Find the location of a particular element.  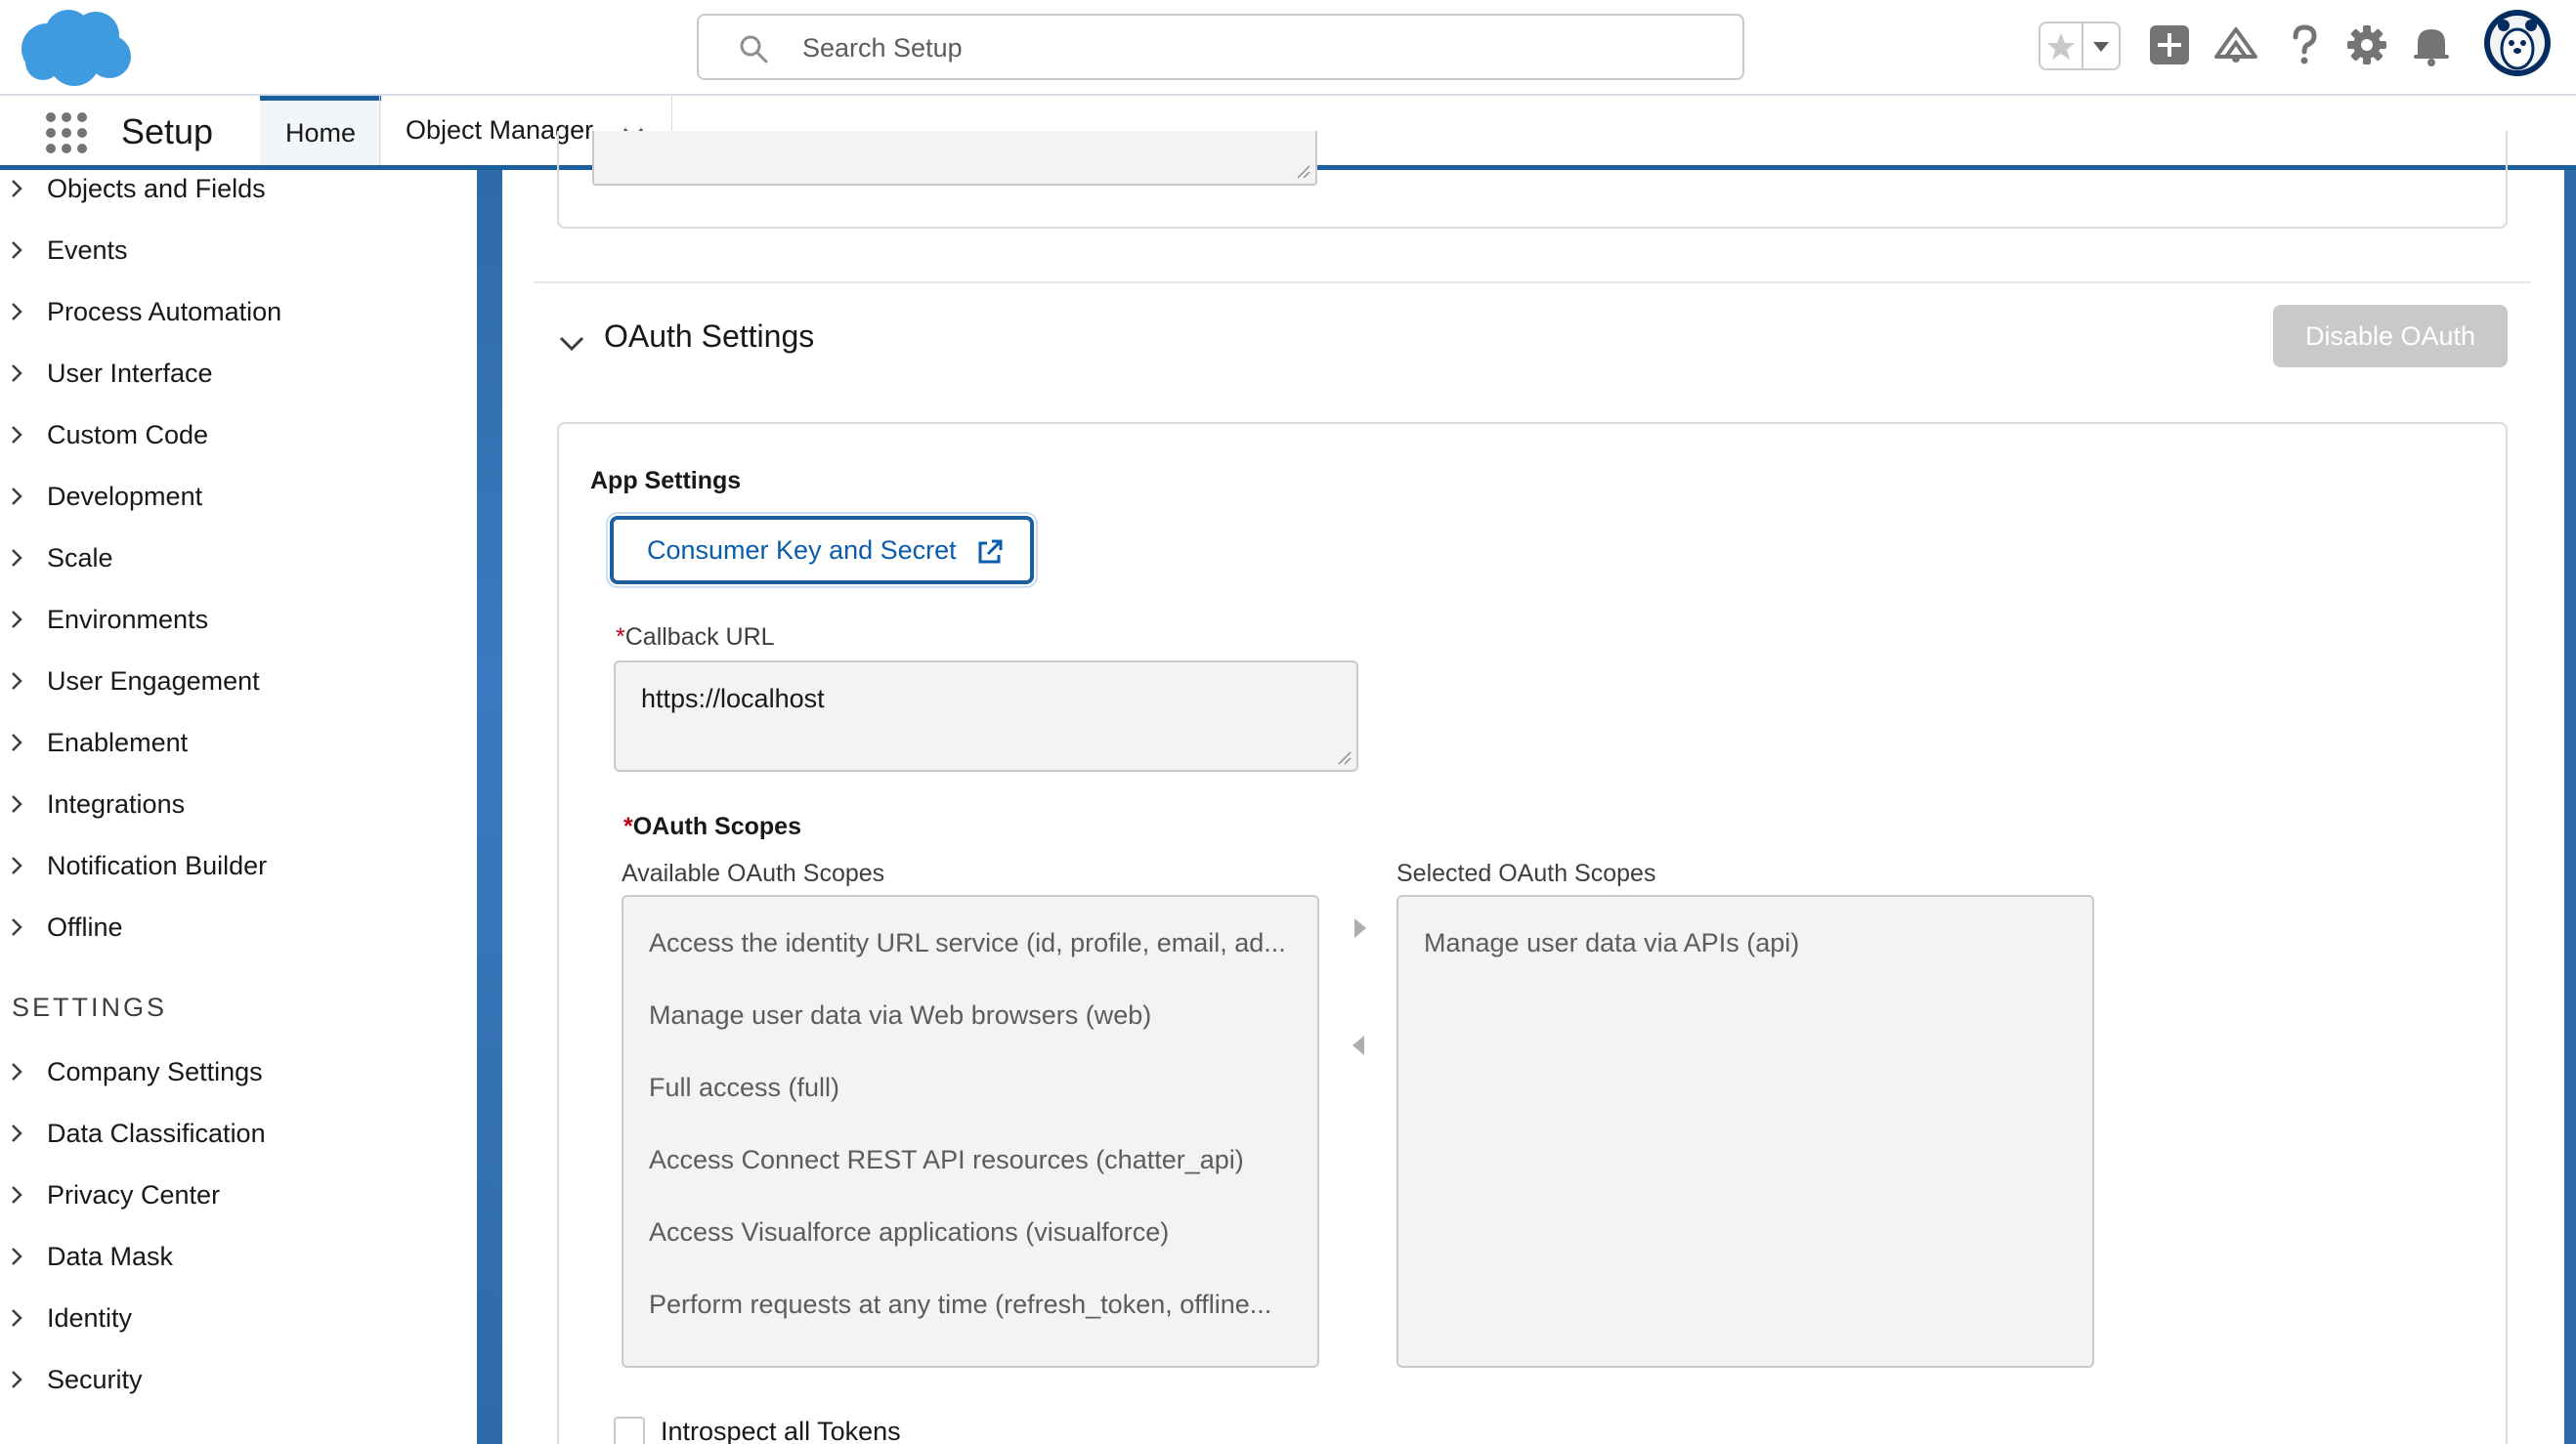

list-item: Manage user data via APIs (api) is located at coordinates (1746, 943).